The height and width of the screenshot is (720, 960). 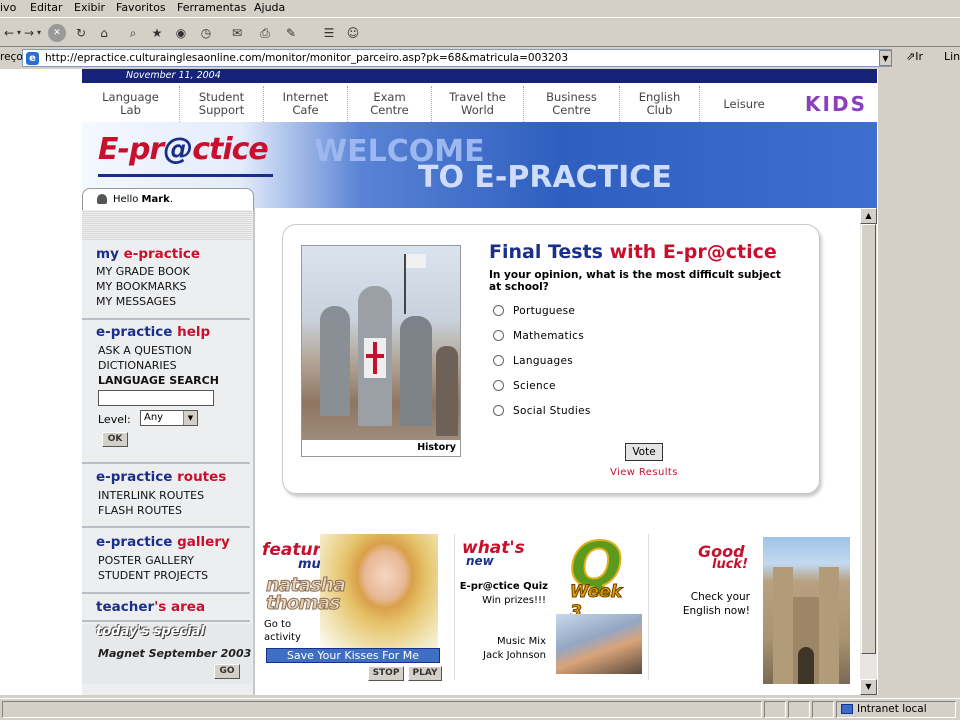 I want to click on menu-help: Ajuda, so click(x=269, y=7).